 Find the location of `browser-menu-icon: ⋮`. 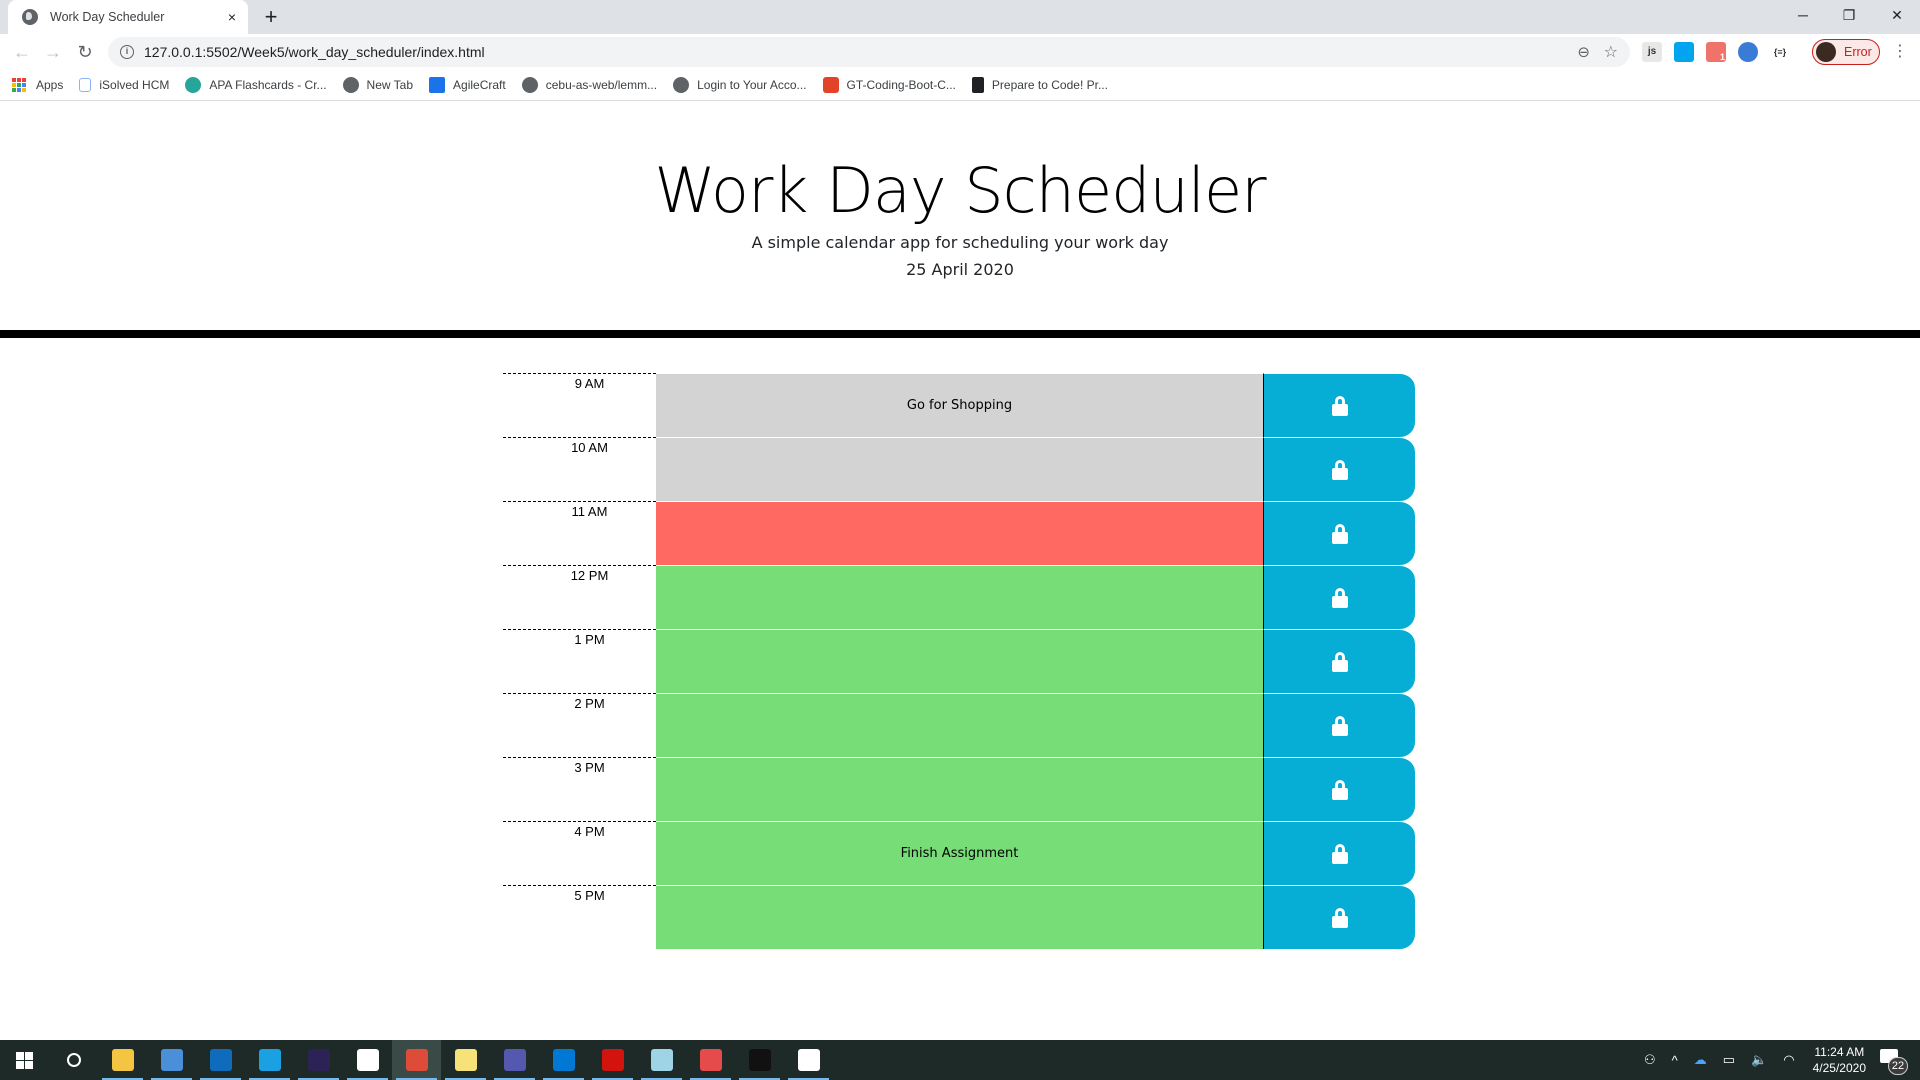

browser-menu-icon: ⋮ is located at coordinates (1900, 52).